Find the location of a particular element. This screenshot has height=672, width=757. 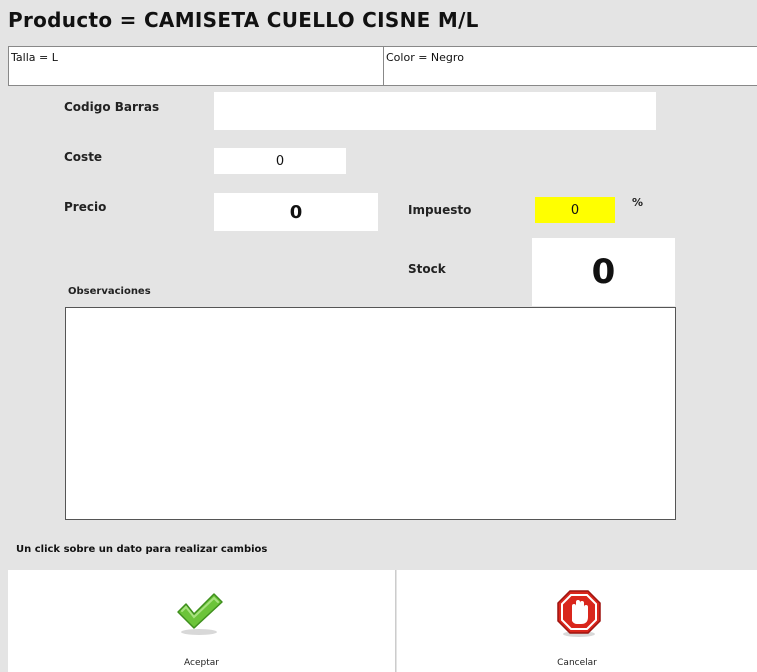

codigo-barras-label: Codigo Barras is located at coordinates (112, 107).